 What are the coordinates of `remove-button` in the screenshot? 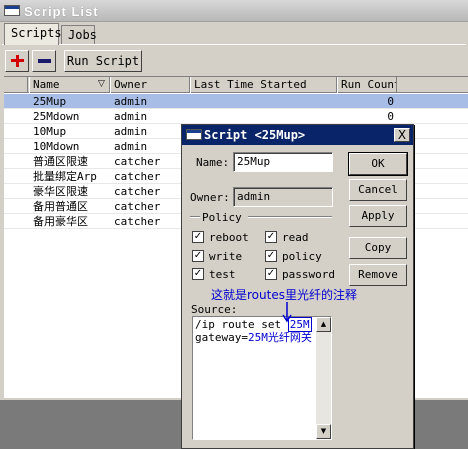 It's located at (44, 61).